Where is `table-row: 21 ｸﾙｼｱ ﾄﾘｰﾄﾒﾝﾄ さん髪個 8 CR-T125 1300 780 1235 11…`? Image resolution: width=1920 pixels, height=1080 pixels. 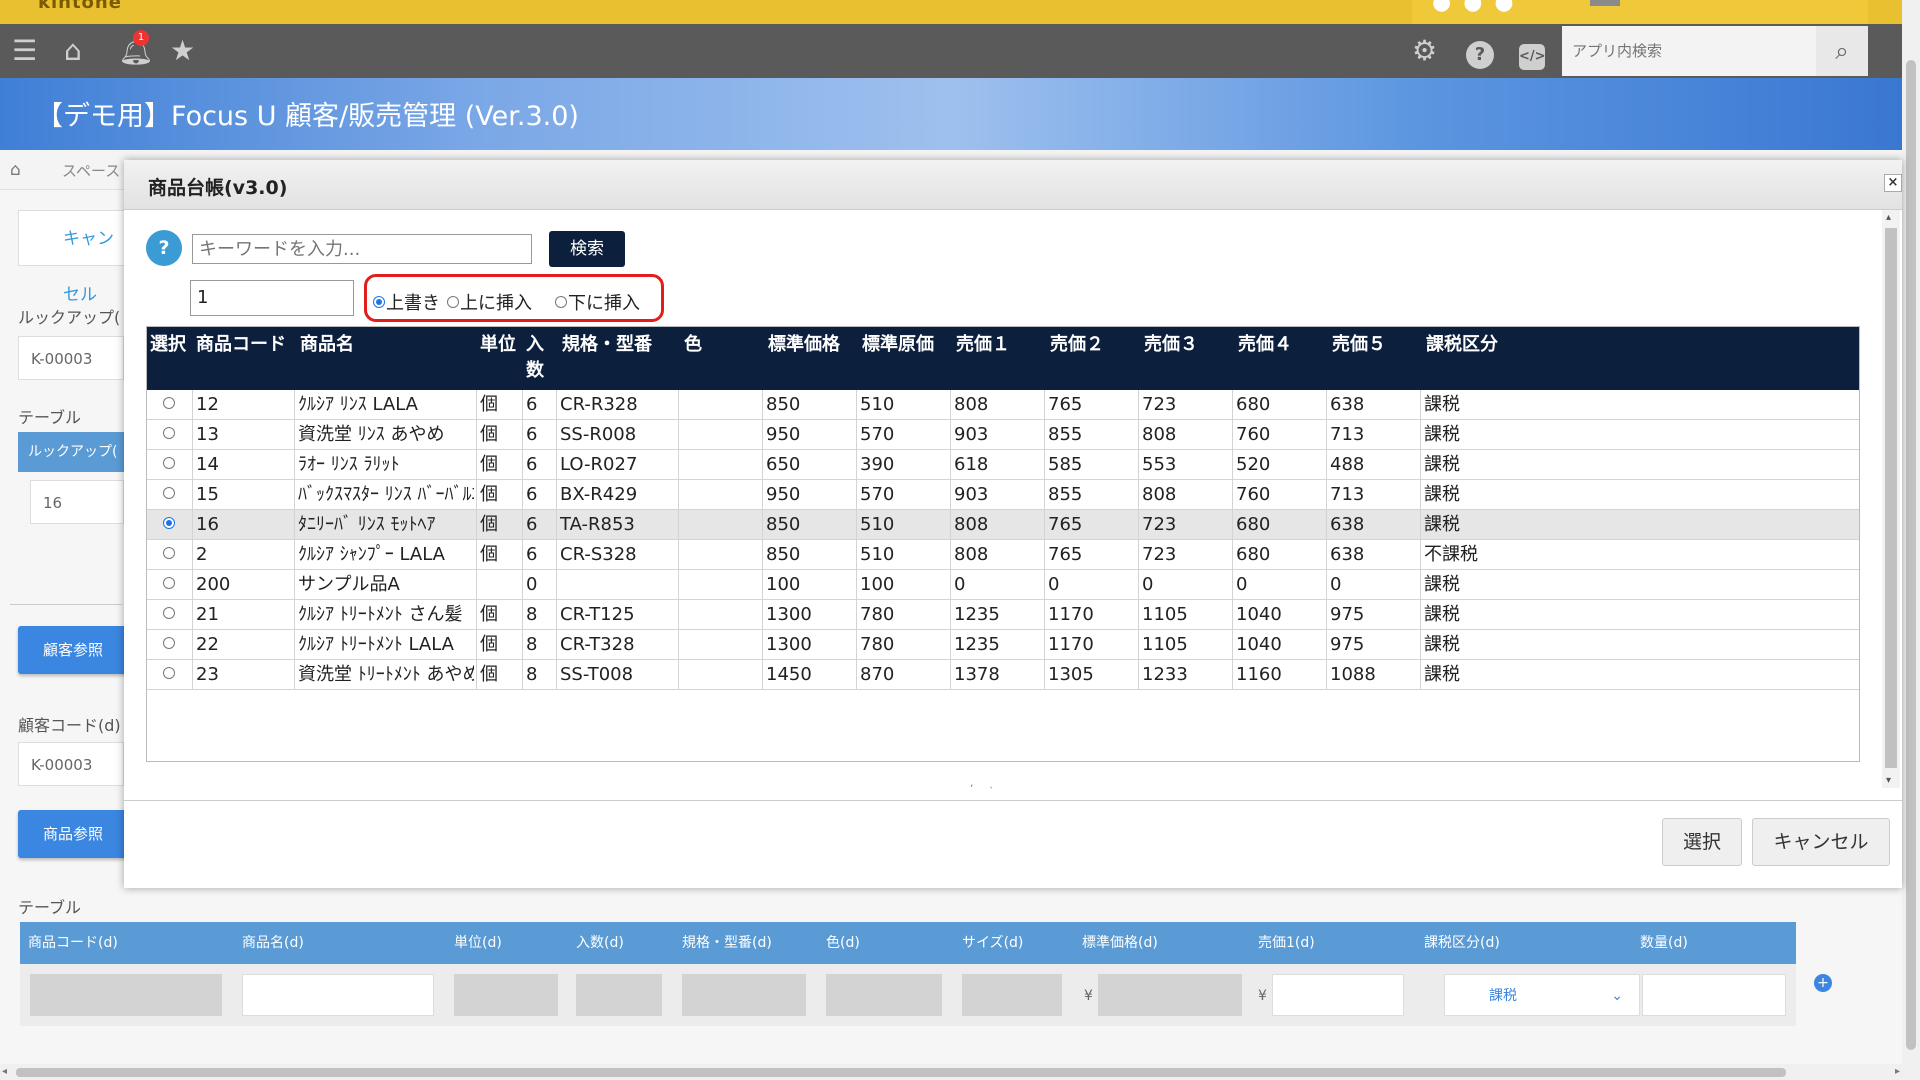
table-row: 21 ｸﾙｼｱ ﾄﾘｰﾄﾒﾝﾄ さん髪個 8 CR-T125 1300 780 1235 11… is located at coordinates (1003, 615).